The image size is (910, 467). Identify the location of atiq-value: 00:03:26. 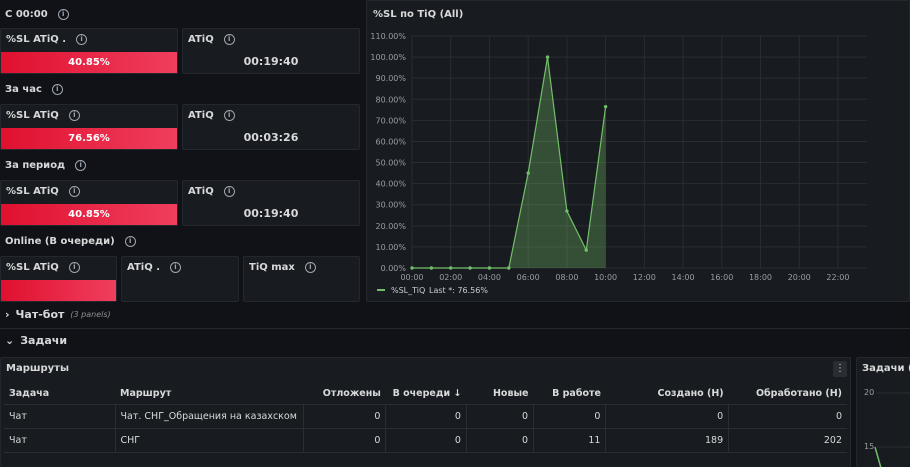
(271, 137).